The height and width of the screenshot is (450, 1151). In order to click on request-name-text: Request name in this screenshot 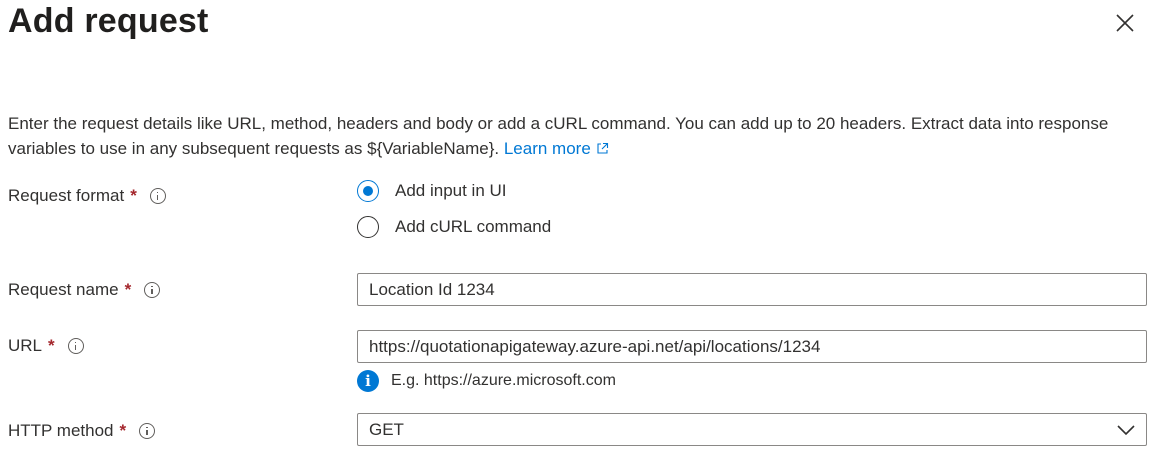, I will do `click(63, 289)`.